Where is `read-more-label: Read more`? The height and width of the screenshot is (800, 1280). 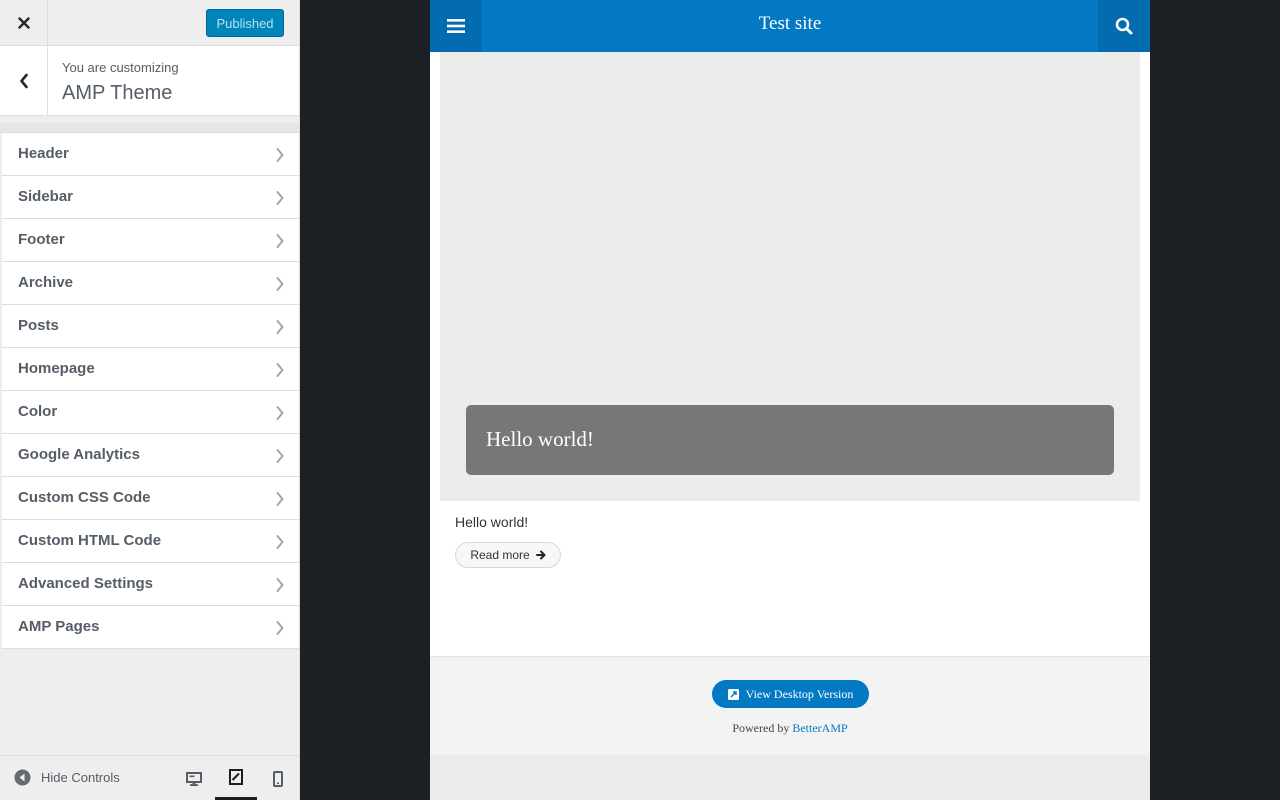
read-more-label: Read more is located at coordinates (500, 555).